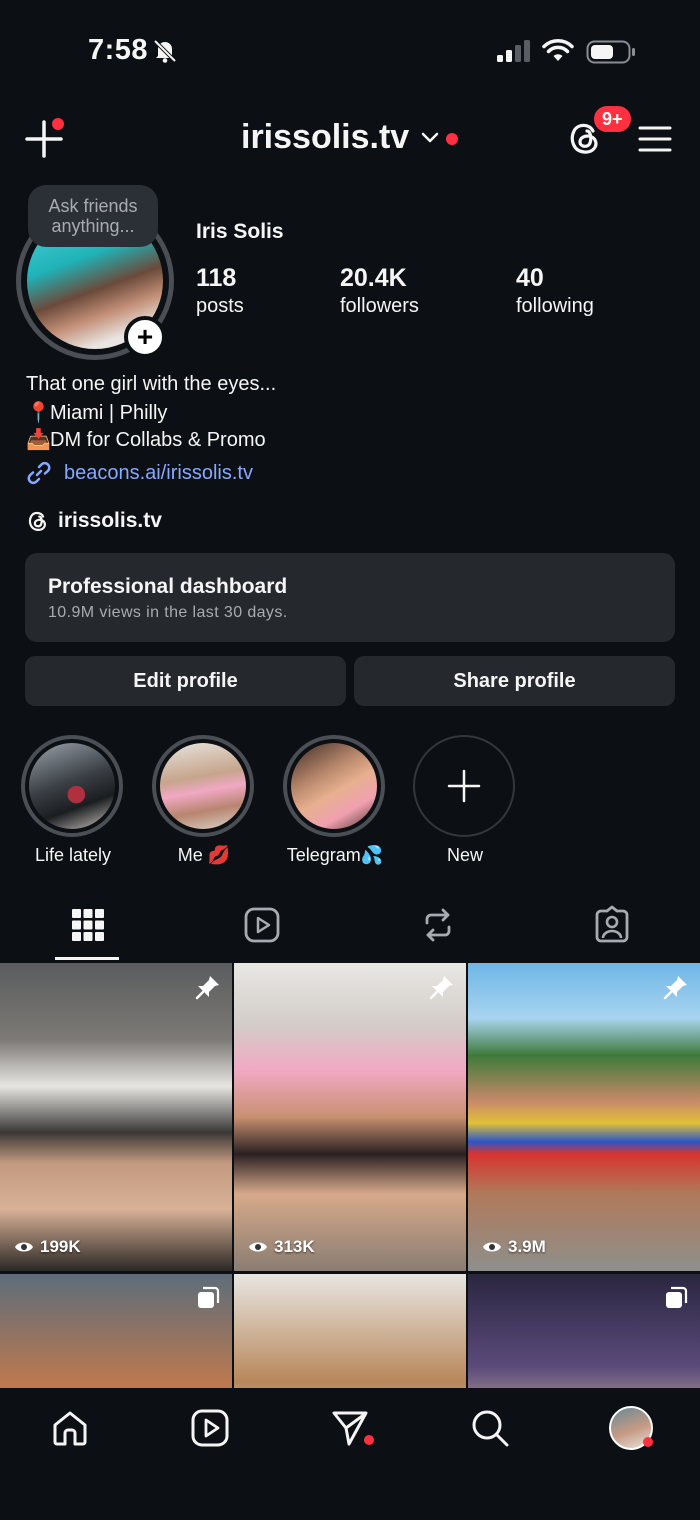 This screenshot has height=1520, width=700. I want to click on post-thumbnail: 313K, so click(350, 1117).